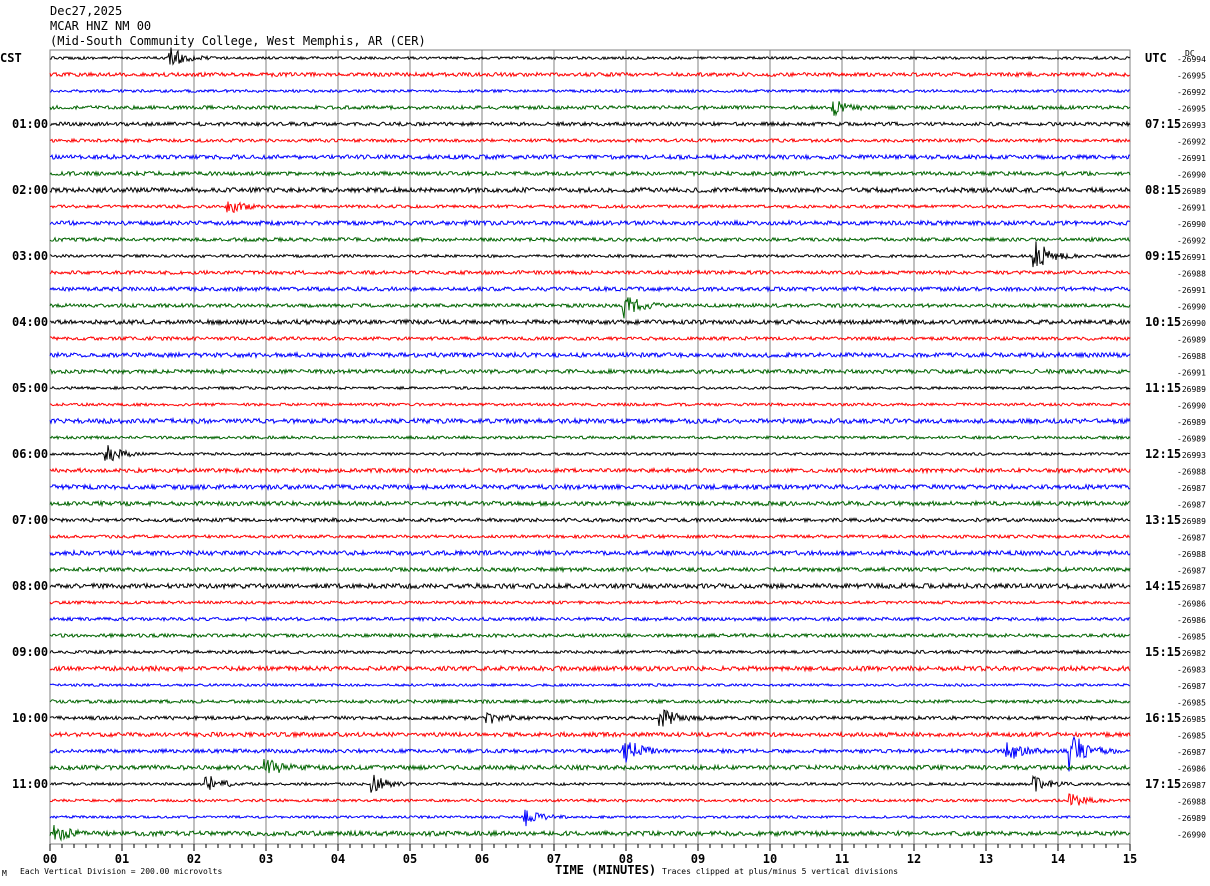  What do you see at coordinates (1163, 784) in the screenshot?
I see `right-time-label: 17:15` at bounding box center [1163, 784].